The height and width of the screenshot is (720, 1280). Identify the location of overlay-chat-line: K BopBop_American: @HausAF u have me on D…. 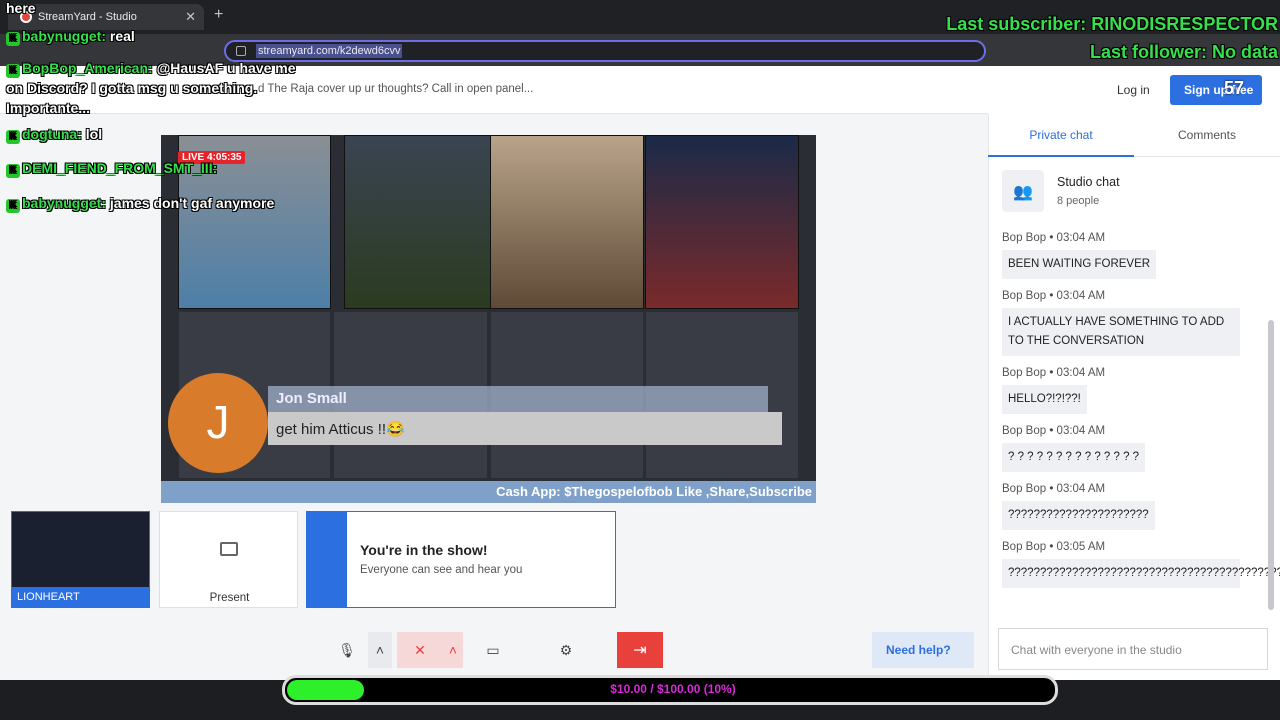
(151, 88).